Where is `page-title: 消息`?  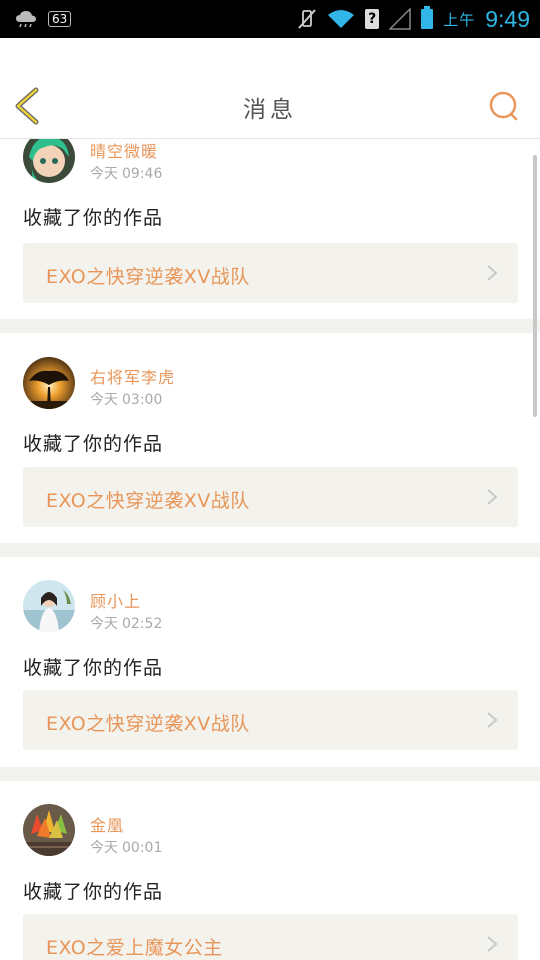 page-title: 消息 is located at coordinates (270, 110).